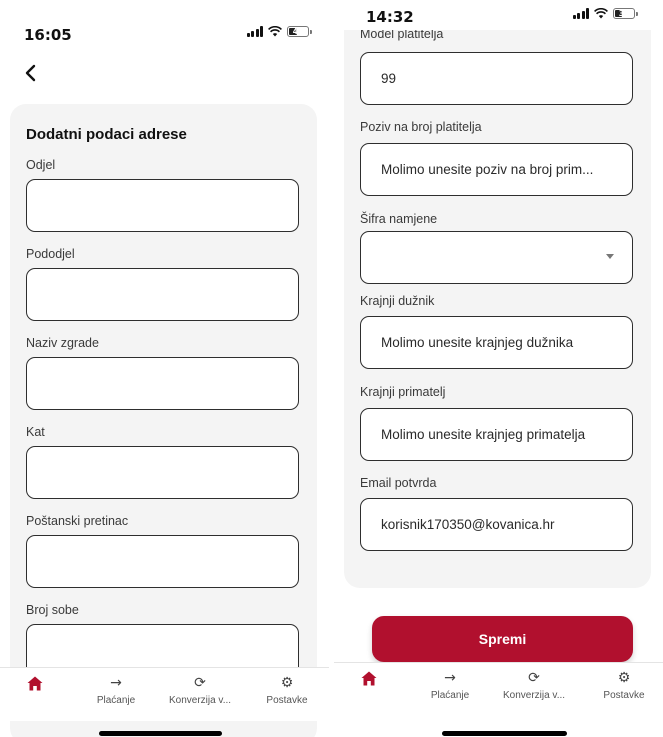 This screenshot has height=737, width=663. What do you see at coordinates (496, 342) in the screenshot?
I see `ultimate-debtor-input: Molimo unesite krajnjeg dužnika` at bounding box center [496, 342].